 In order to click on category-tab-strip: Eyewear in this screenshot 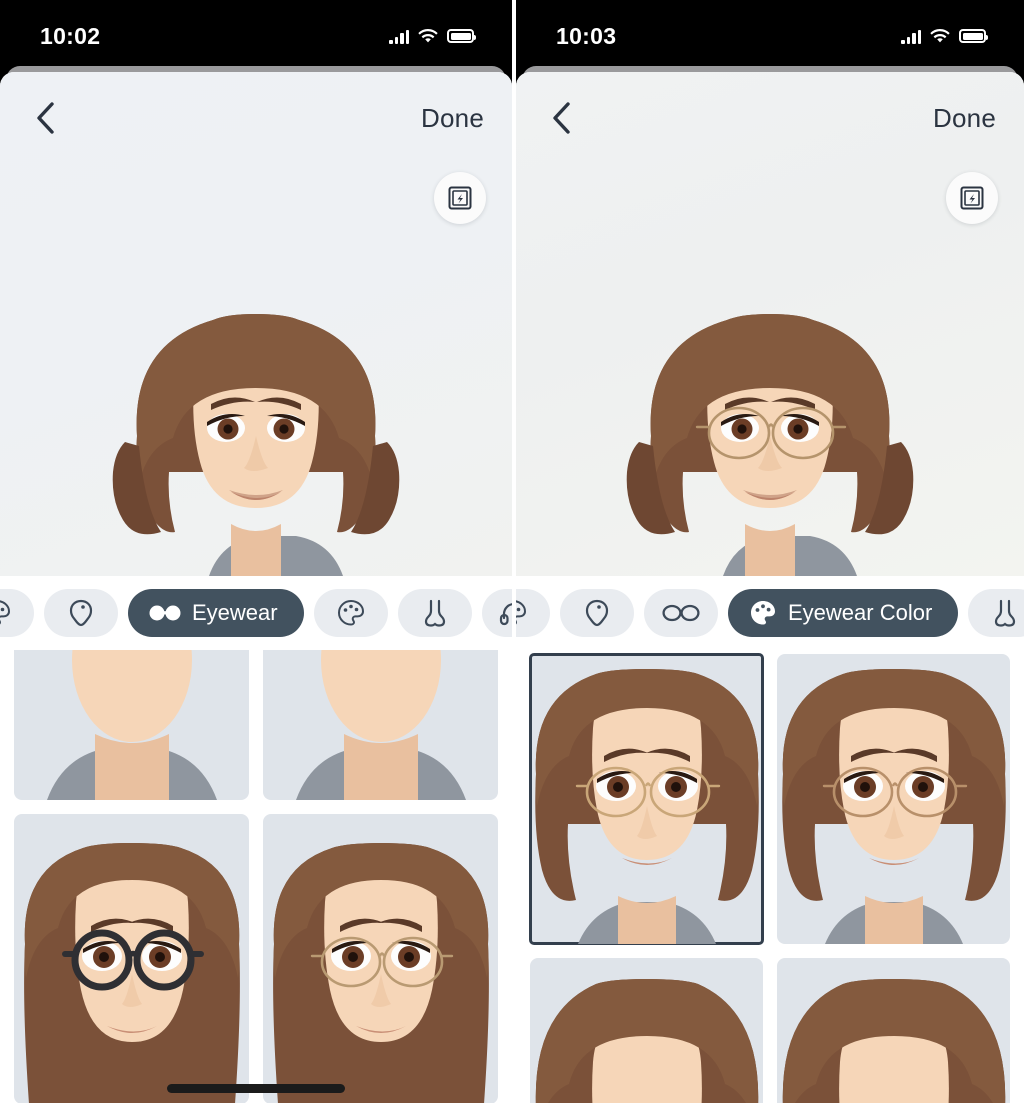, I will do `click(256, 613)`.